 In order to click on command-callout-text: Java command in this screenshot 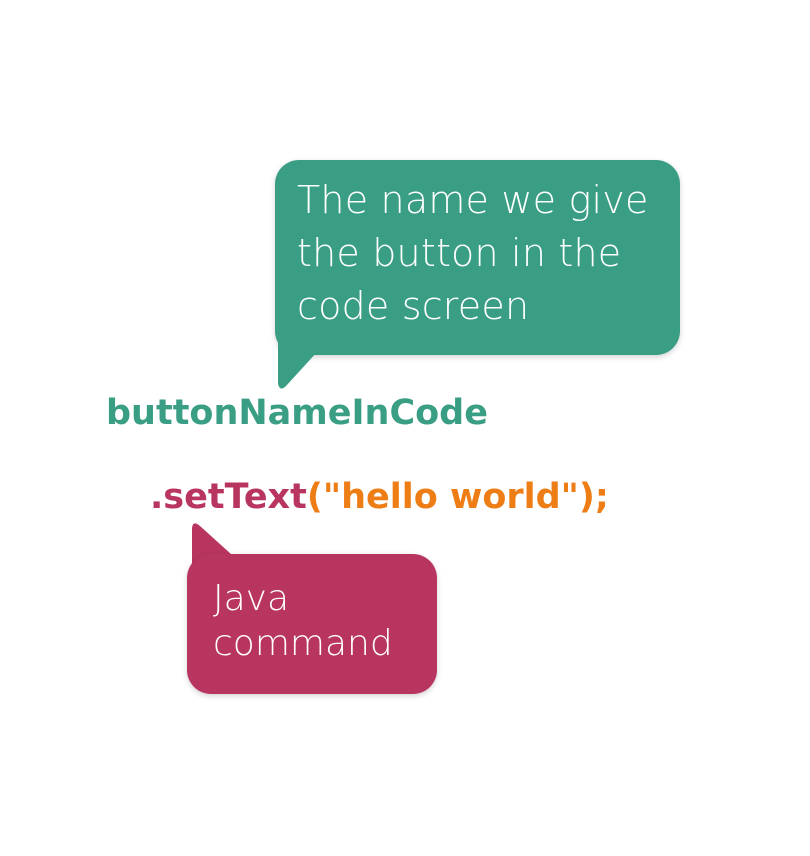, I will do `click(303, 621)`.